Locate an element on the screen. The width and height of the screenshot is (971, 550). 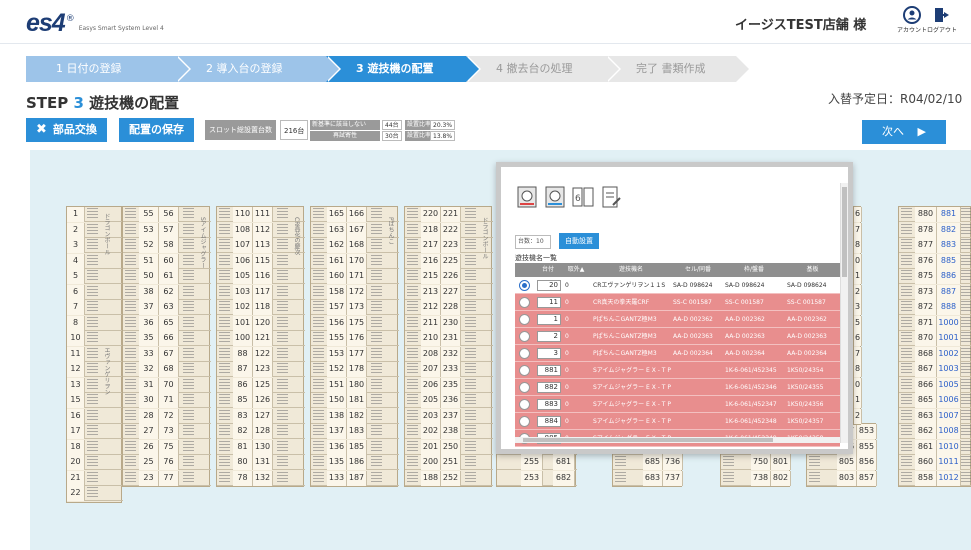
machine-number: 855 is located at coordinates (867, 447).